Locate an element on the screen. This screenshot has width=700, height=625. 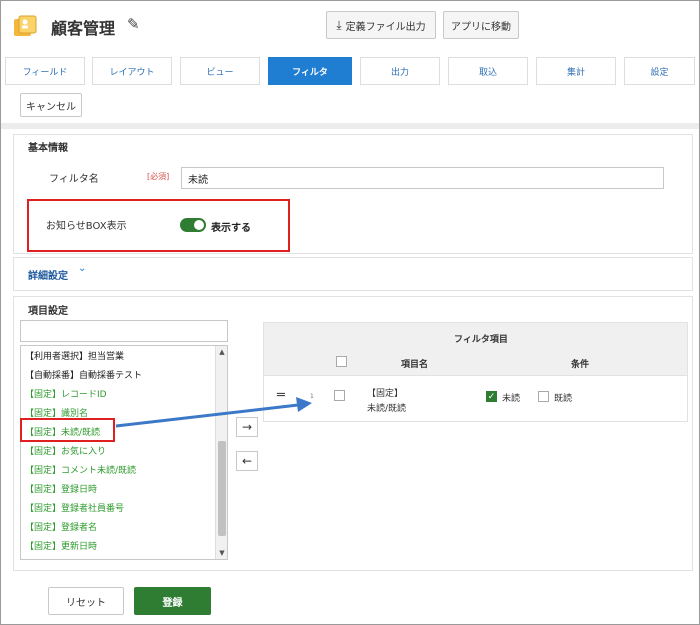
pencil-icon: ✎ is located at coordinates (133, 24).